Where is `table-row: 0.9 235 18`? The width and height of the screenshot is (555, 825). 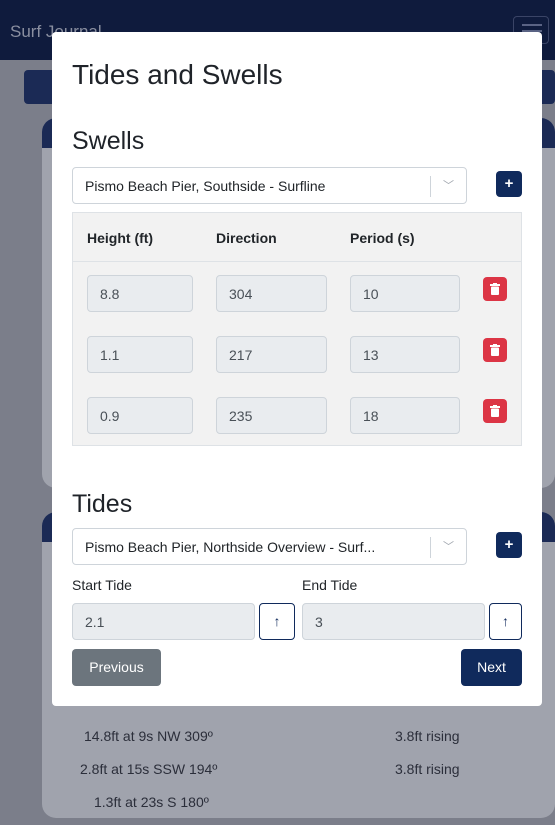 table-row: 0.9 235 18 is located at coordinates (297, 414).